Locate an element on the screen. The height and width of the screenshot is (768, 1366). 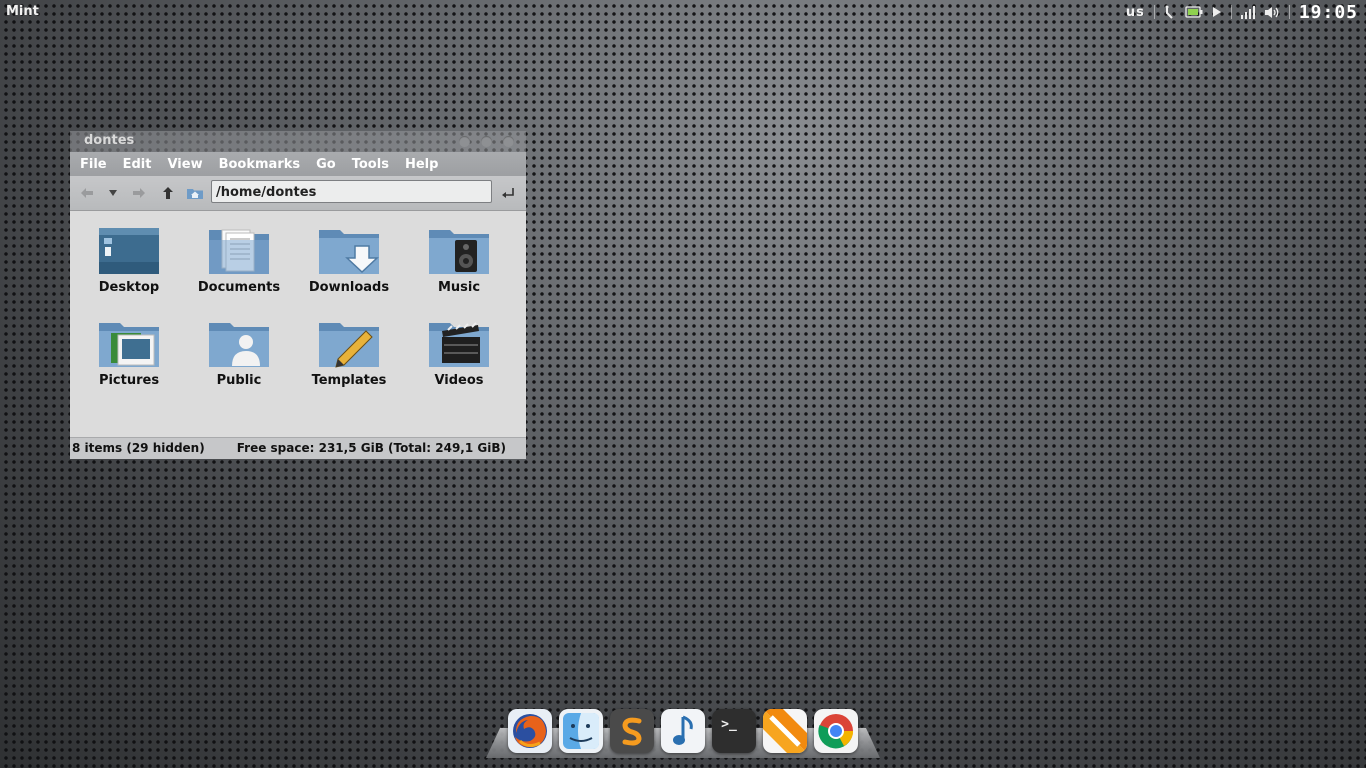
videos-folder-icon is located at coordinates (459, 344).